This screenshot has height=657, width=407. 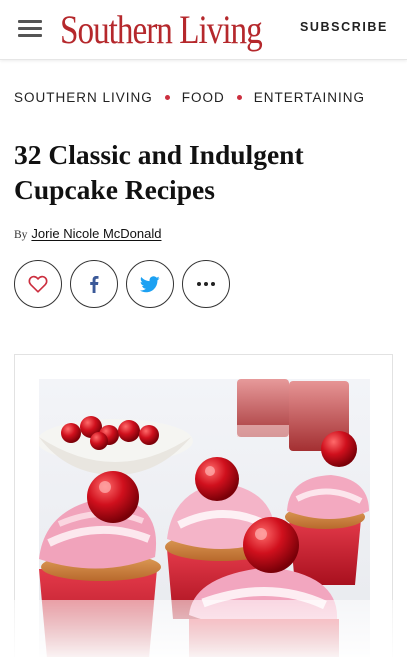 I want to click on bottom-fade-overlay, so click(x=203, y=628).